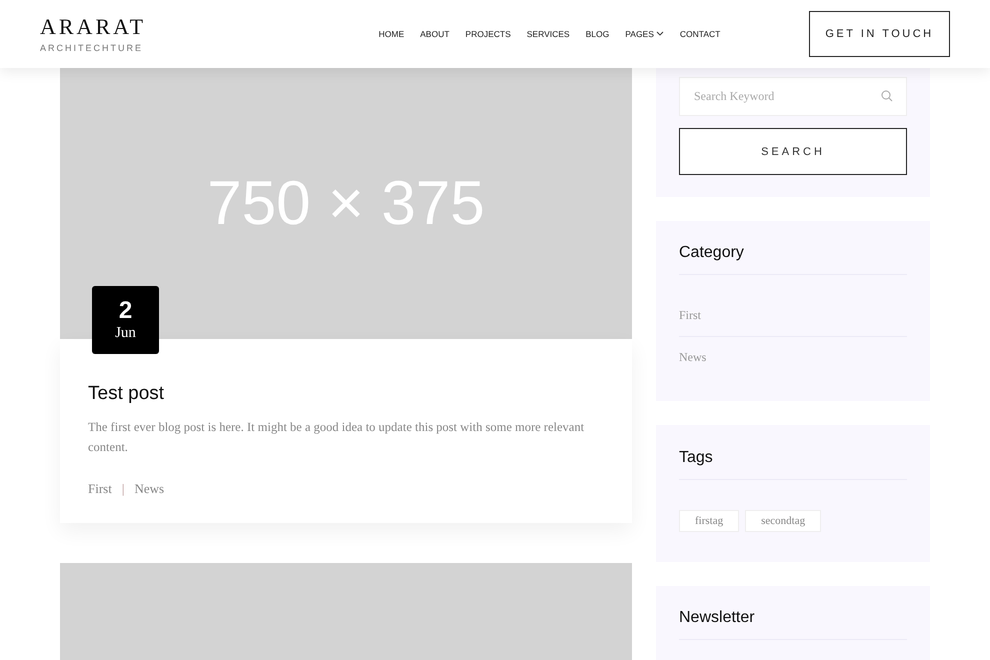 This screenshot has height=660, width=990. I want to click on search-field: Search Keyword, so click(793, 96).